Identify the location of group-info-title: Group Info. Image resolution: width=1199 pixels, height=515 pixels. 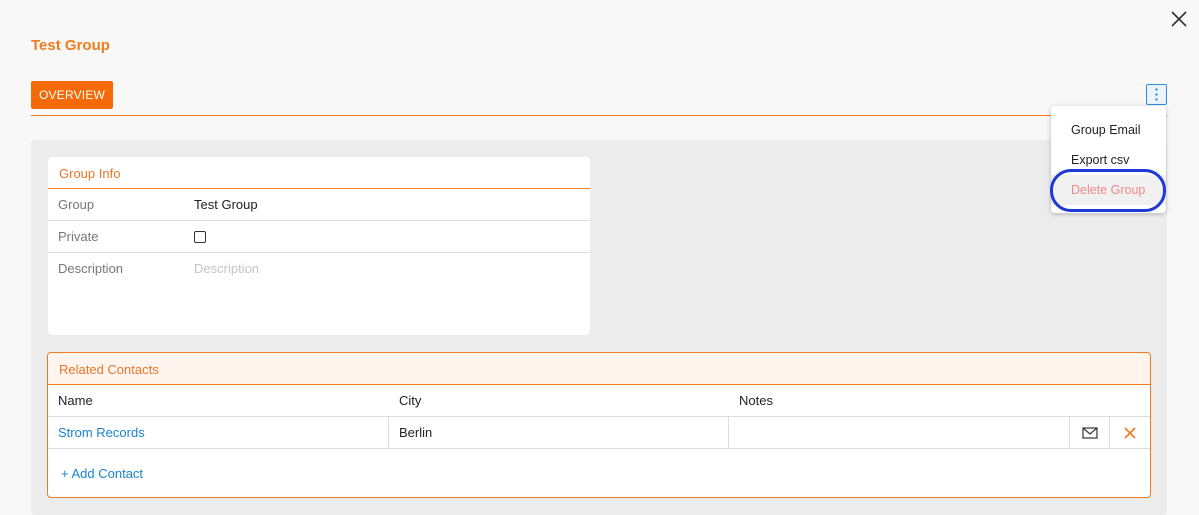
(319, 173).